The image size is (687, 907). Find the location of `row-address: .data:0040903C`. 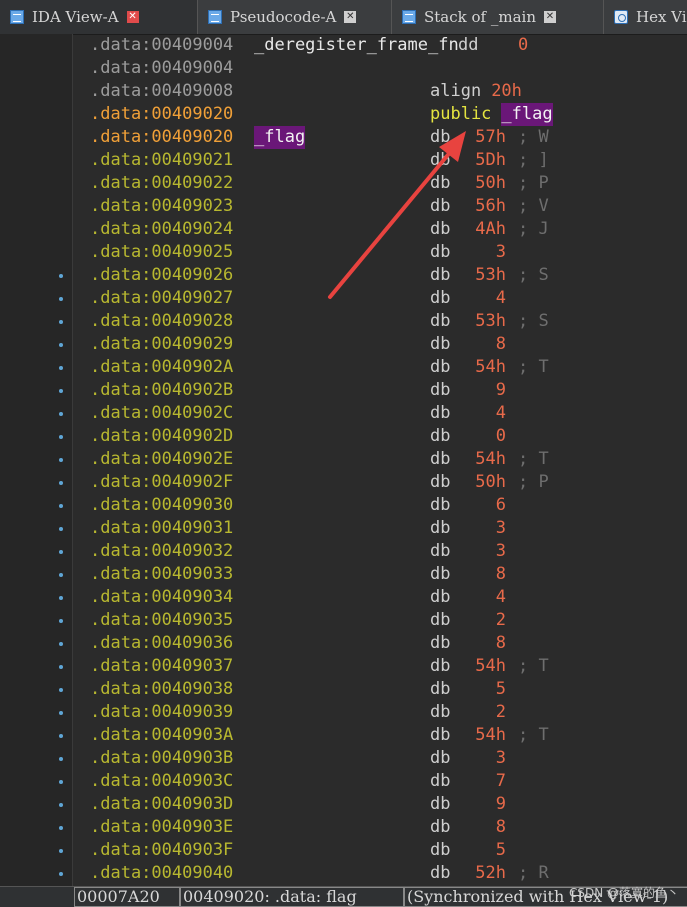

row-address: .data:0040903C is located at coordinates (161, 781).